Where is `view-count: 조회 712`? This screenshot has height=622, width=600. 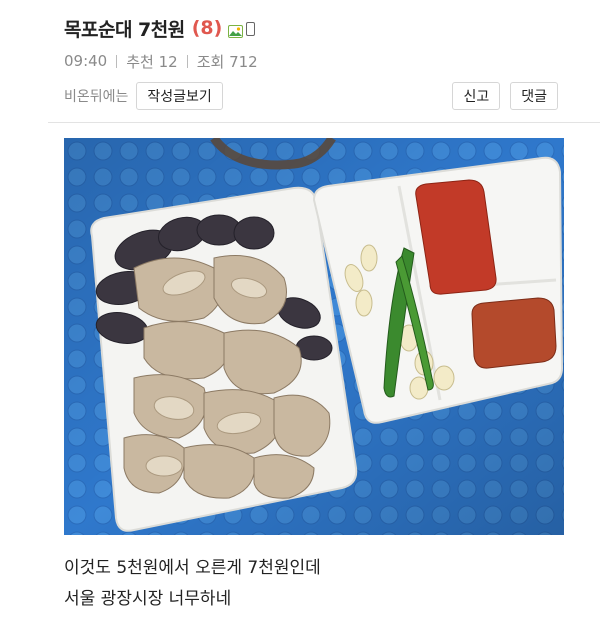
view-count: 조회 712 is located at coordinates (227, 61).